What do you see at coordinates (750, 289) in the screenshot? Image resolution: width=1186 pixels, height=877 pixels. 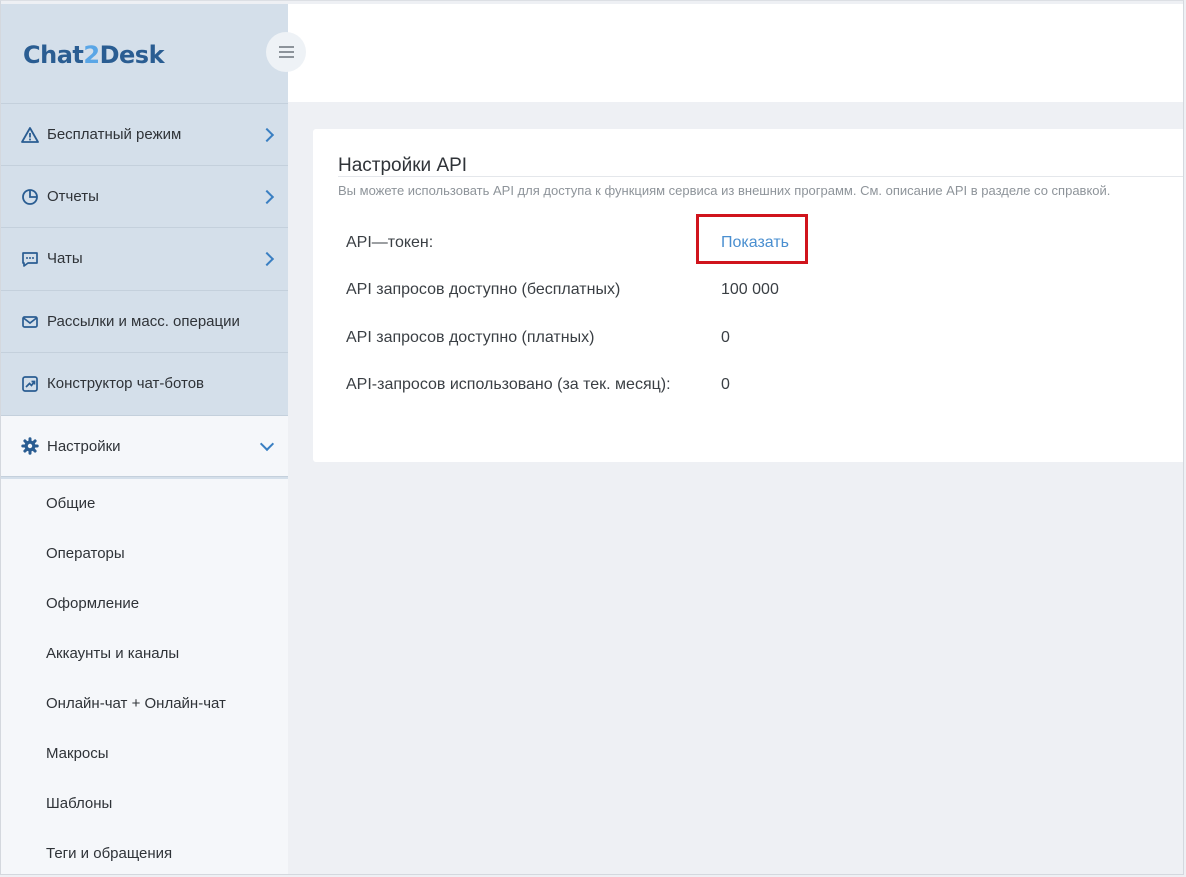 I see `free-requests-value: 100 000` at bounding box center [750, 289].